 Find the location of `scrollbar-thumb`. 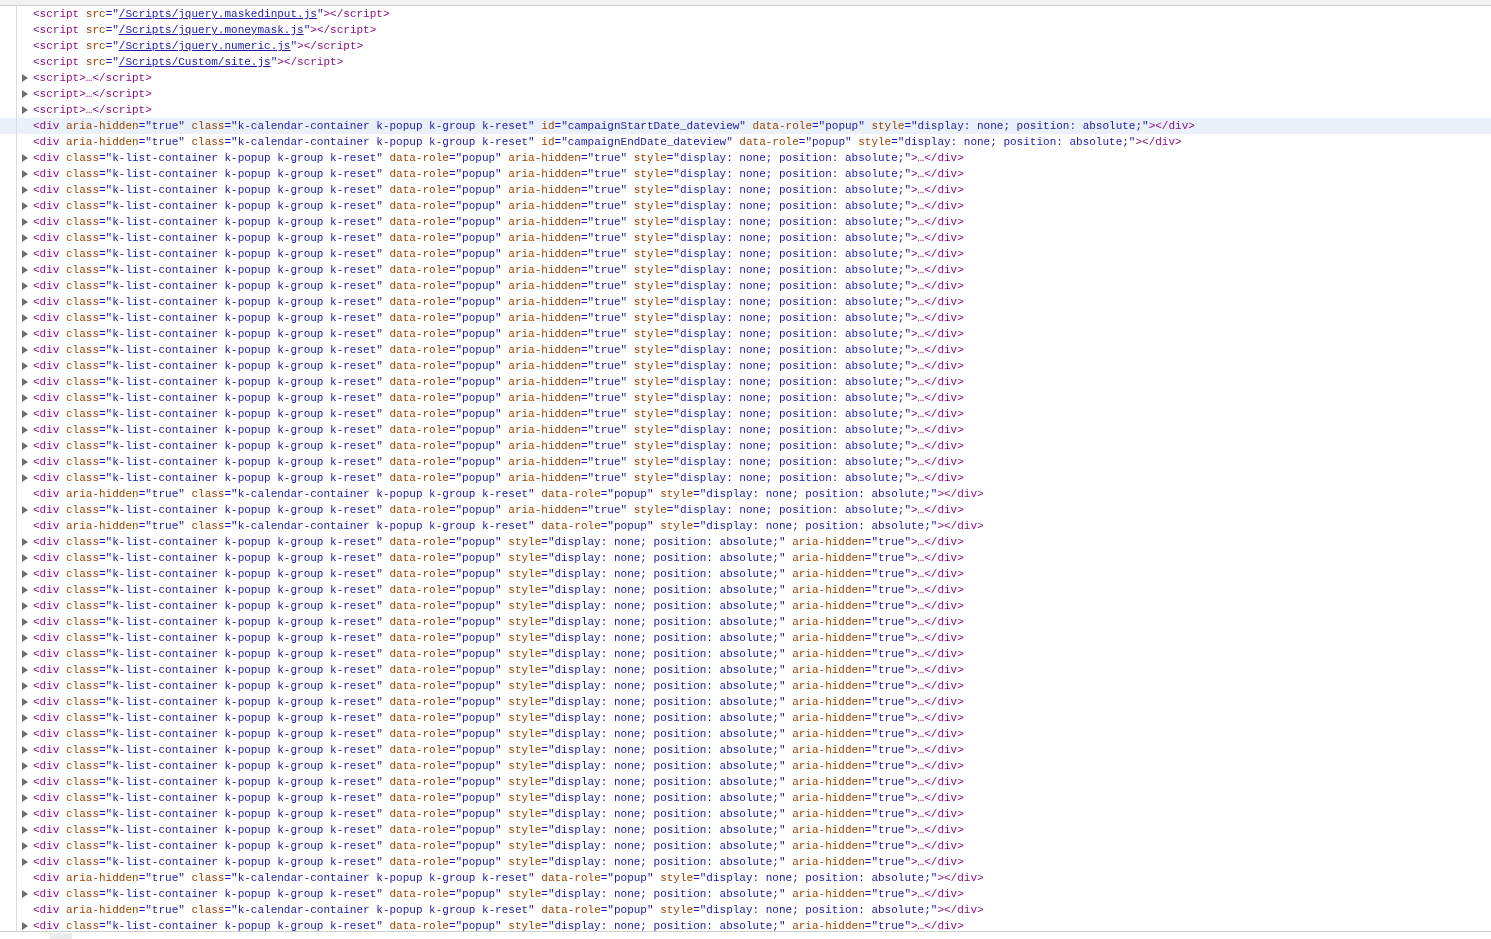

scrollbar-thumb is located at coordinates (61, 936).